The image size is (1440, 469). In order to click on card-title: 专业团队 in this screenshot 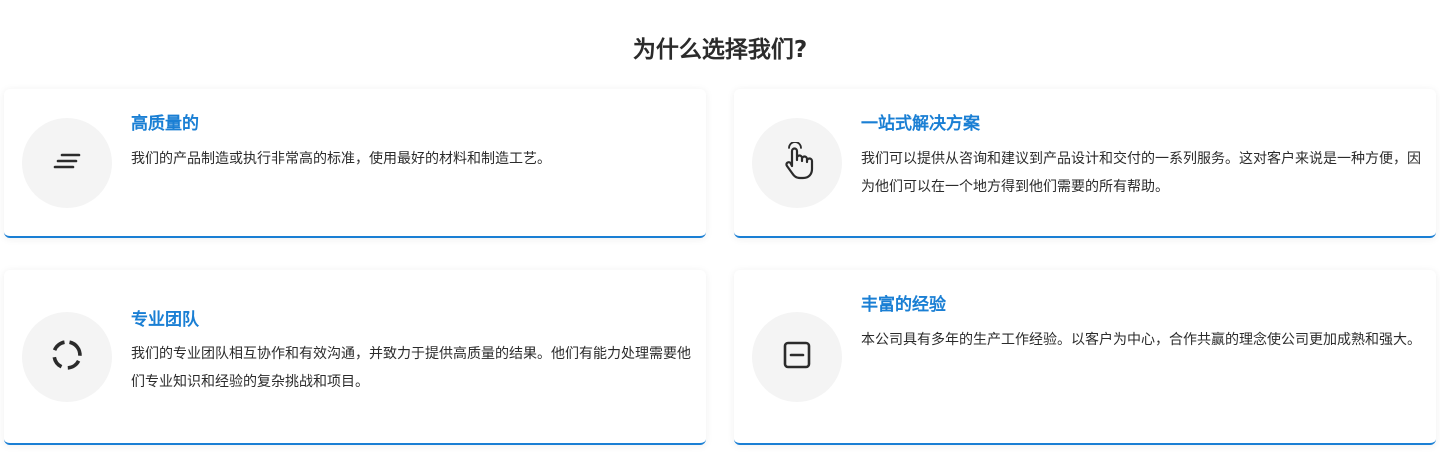, I will do `click(165, 320)`.